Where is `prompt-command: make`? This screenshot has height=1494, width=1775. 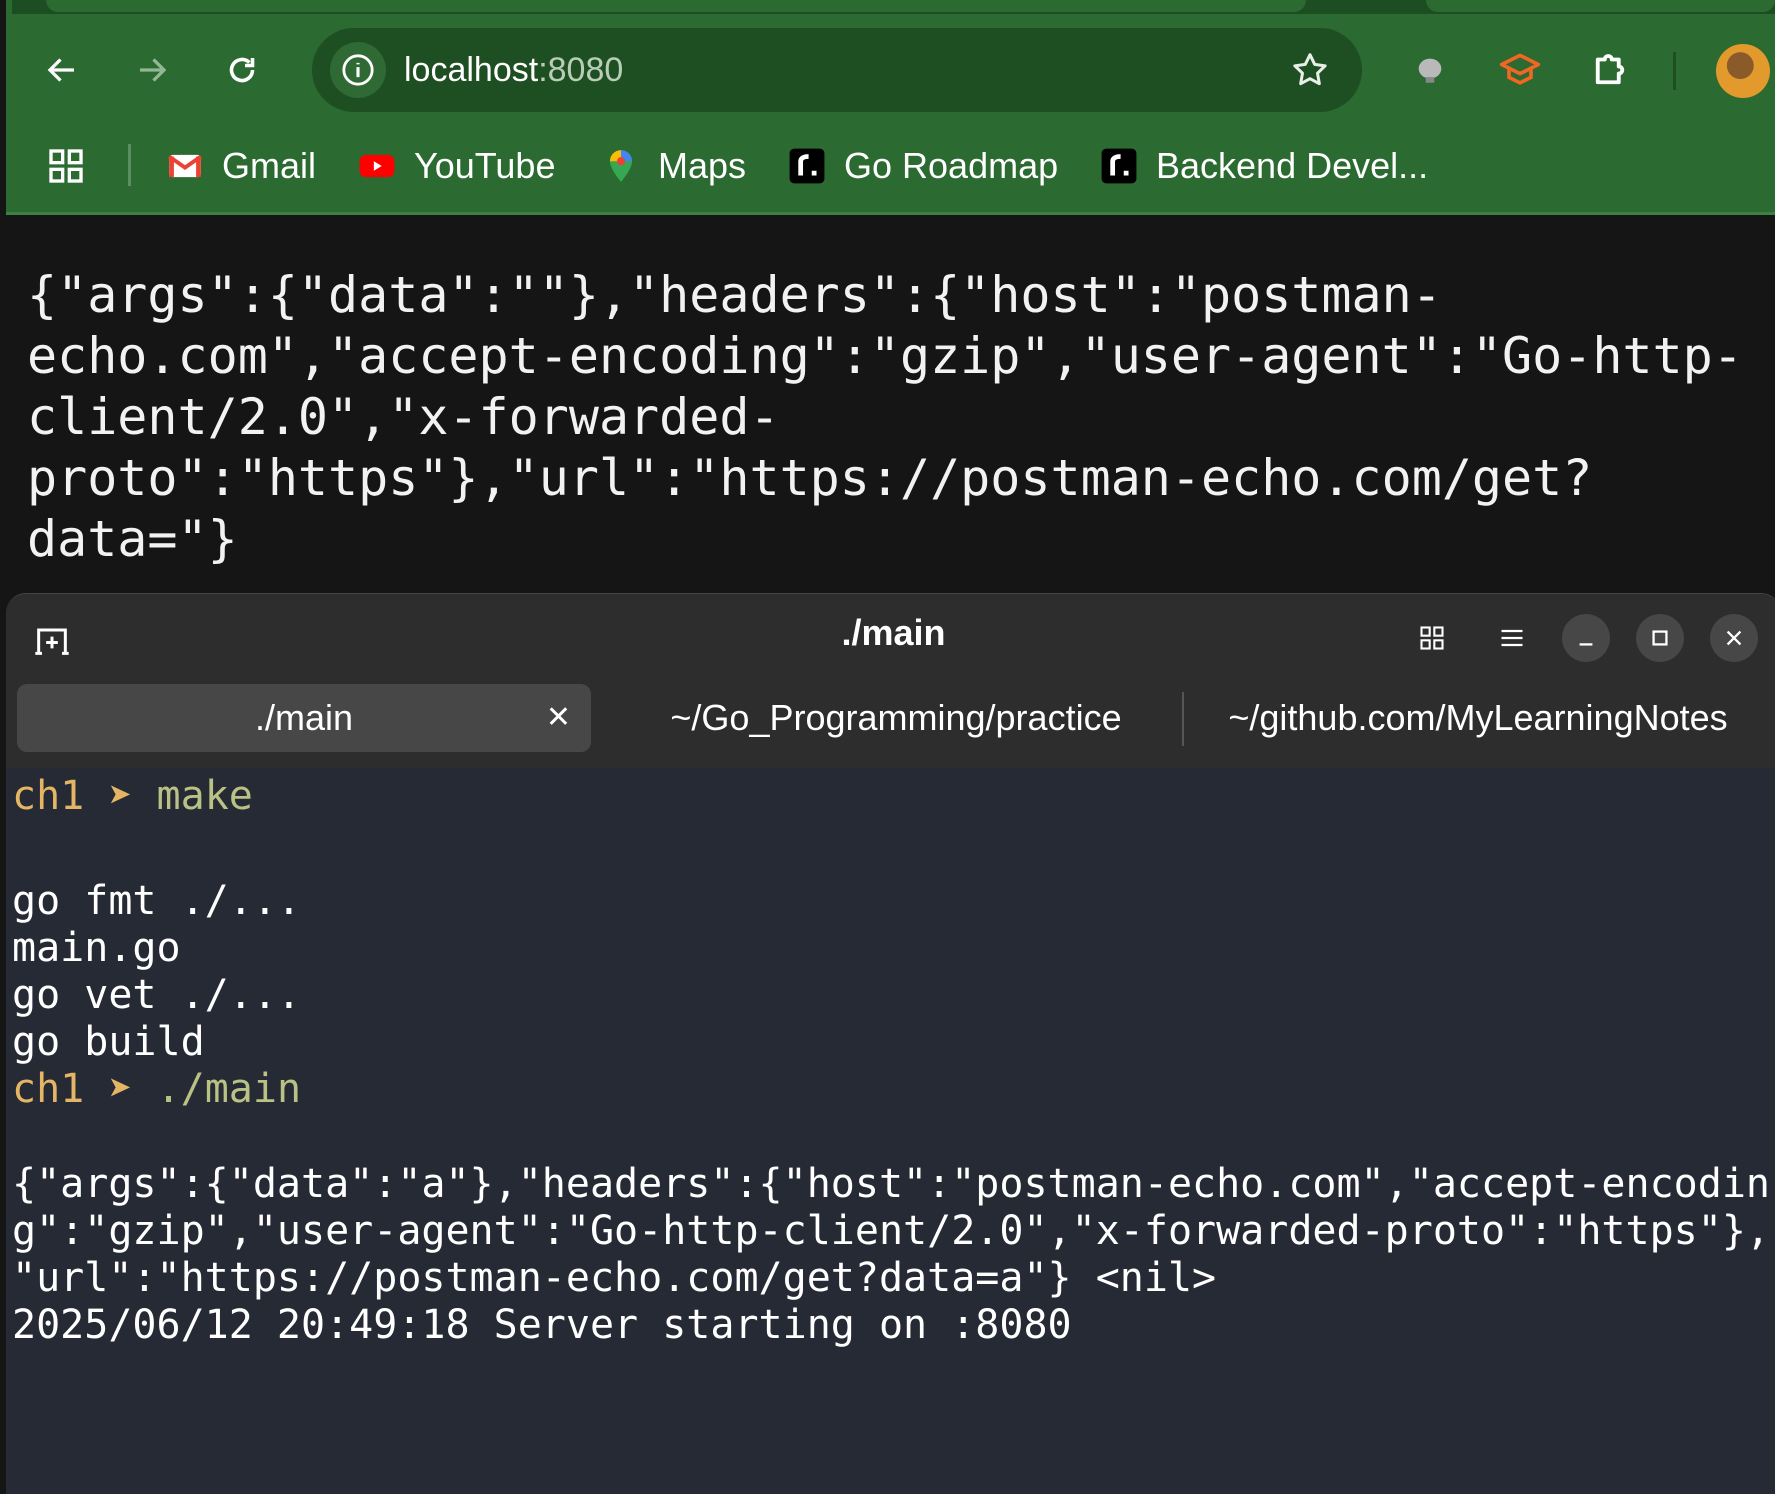 prompt-command: make is located at coordinates (204, 796).